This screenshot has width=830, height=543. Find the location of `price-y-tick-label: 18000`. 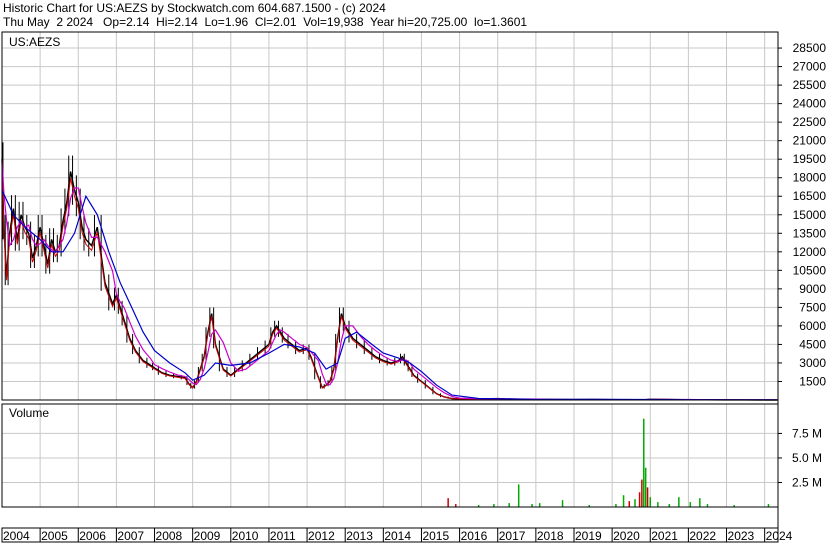

price-y-tick-label: 18000 is located at coordinates (810, 178).